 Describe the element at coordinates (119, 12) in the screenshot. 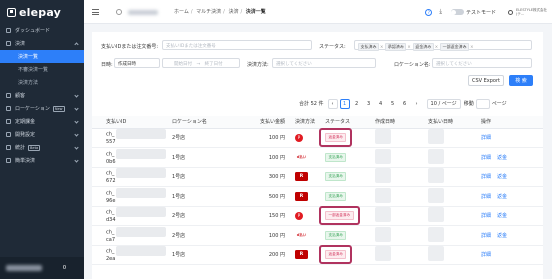

I see `account-switch-icon` at that location.